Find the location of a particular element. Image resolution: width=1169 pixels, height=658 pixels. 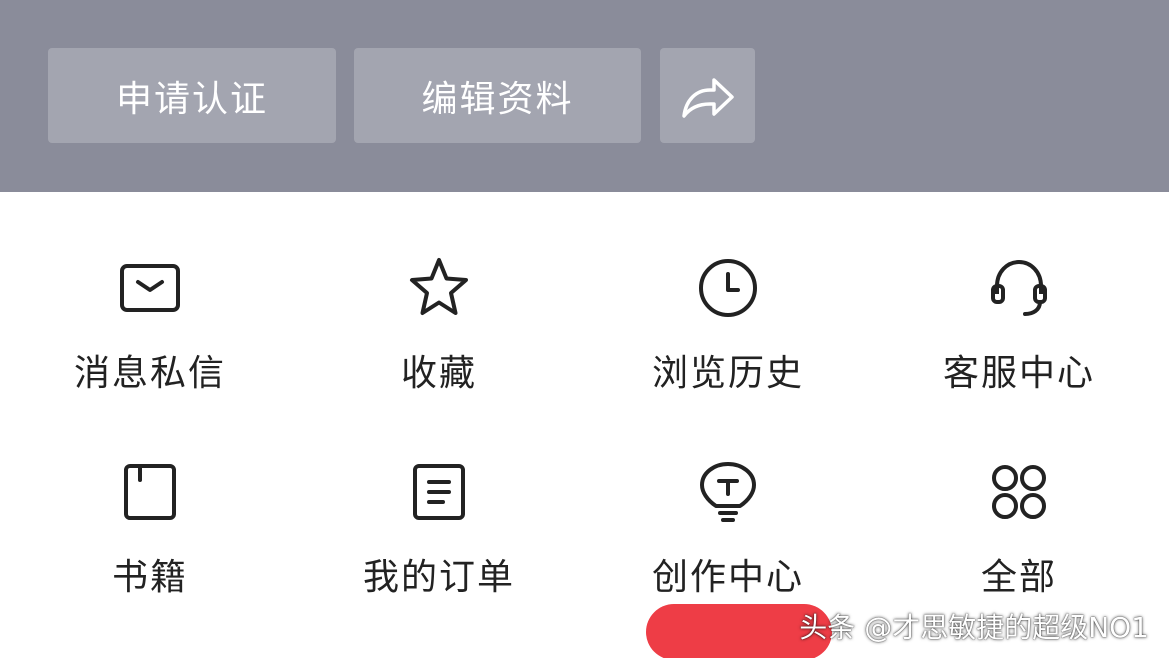

grid-item-label: 消息私信 is located at coordinates (149, 373).